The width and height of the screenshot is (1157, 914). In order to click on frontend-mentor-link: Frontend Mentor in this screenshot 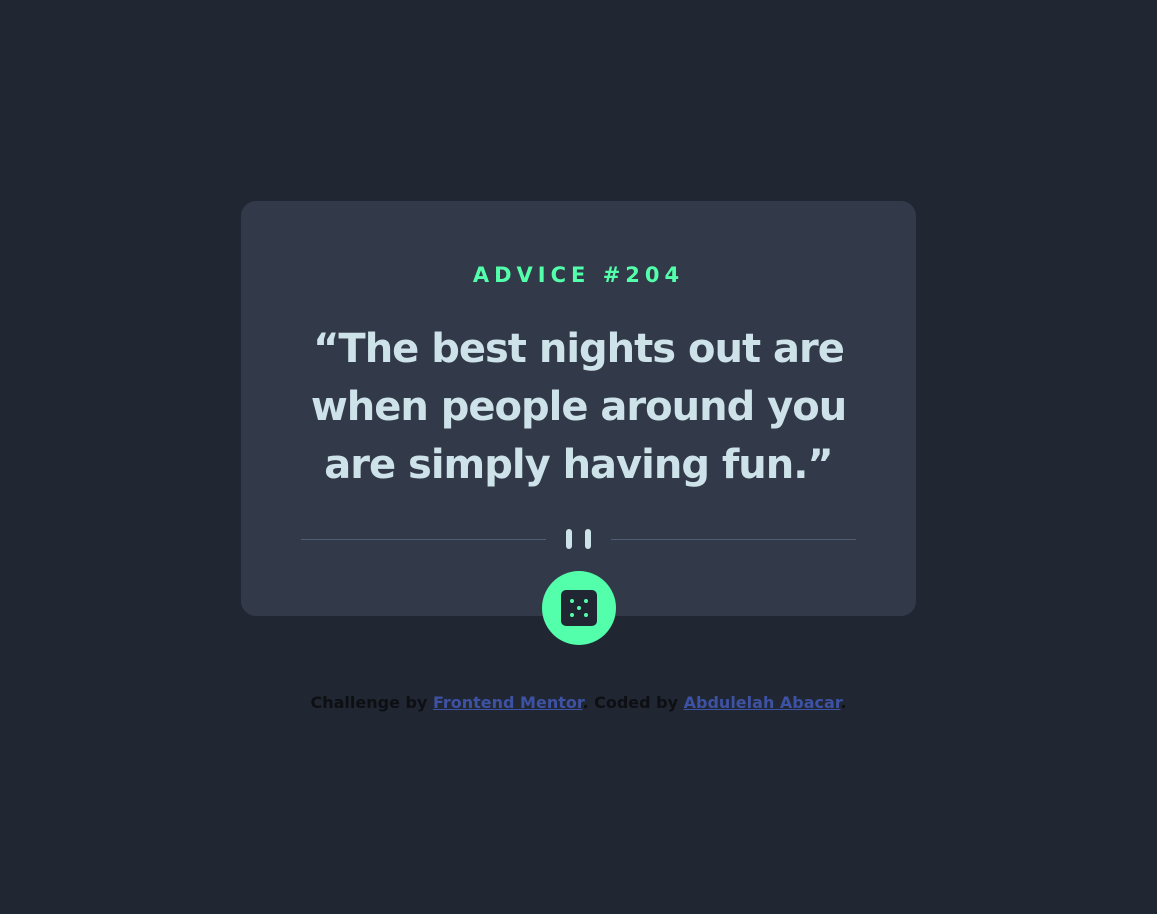, I will do `click(508, 702)`.